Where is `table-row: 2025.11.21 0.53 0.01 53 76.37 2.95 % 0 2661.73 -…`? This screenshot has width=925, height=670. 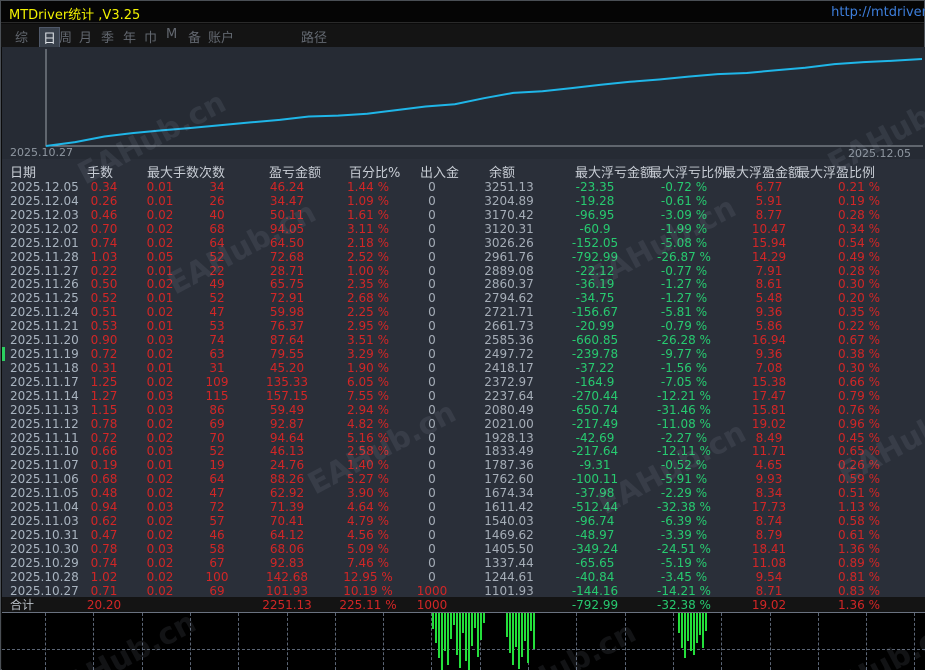
table-row: 2025.11.21 0.53 0.01 53 76.37 2.95 % 0 2661.73 -… is located at coordinates (463, 326).